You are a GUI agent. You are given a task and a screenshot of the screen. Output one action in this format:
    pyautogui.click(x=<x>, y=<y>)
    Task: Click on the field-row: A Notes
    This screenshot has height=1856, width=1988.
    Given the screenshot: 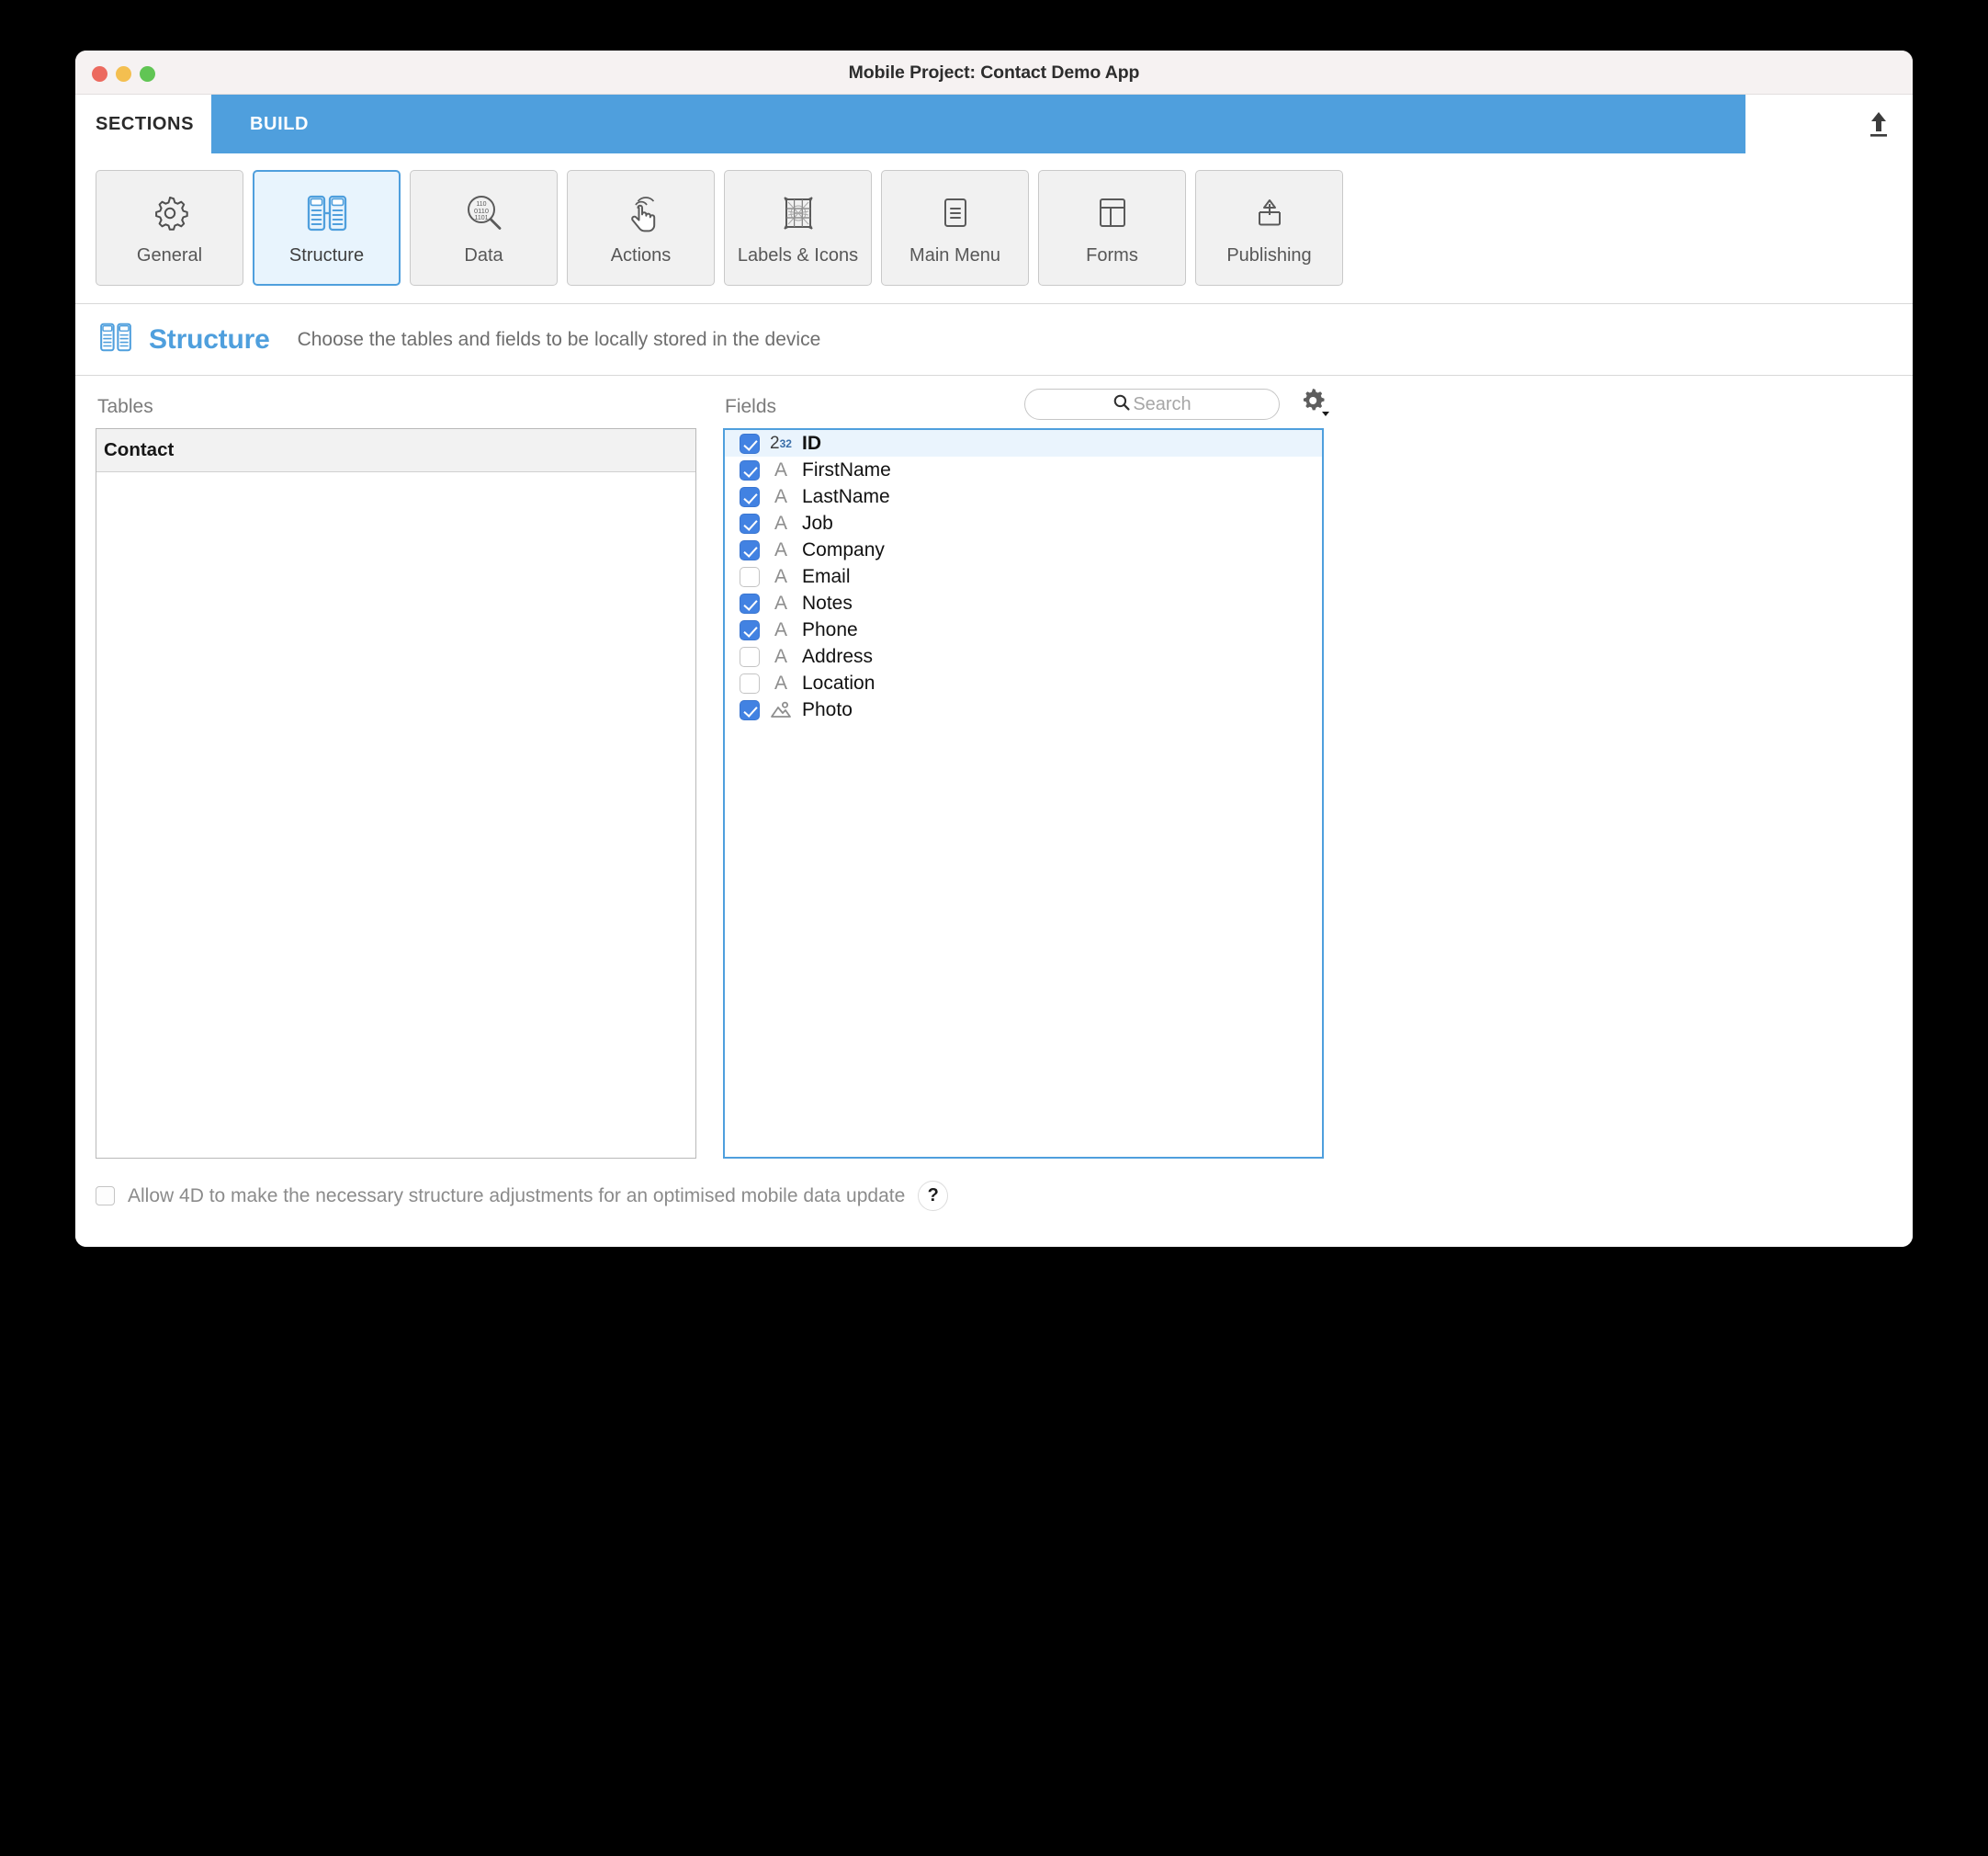 What is the action you would take?
    pyautogui.click(x=1023, y=604)
    